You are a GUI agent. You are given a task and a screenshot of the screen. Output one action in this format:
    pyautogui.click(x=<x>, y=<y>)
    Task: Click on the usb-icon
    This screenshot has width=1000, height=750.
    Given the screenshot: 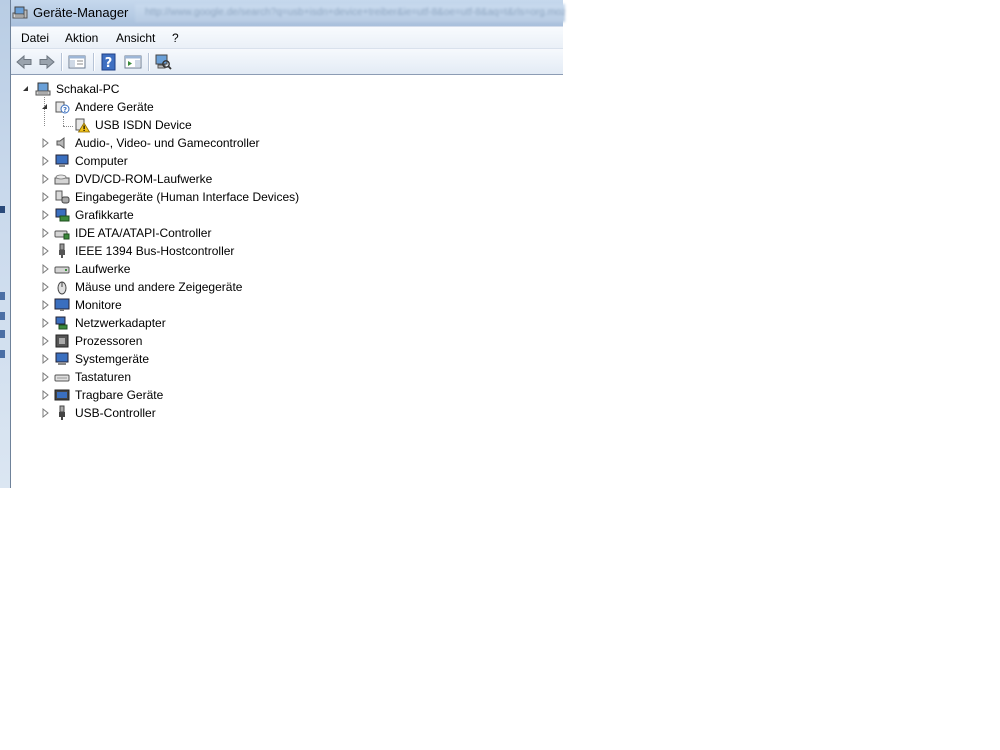 What is the action you would take?
    pyautogui.click(x=62, y=412)
    